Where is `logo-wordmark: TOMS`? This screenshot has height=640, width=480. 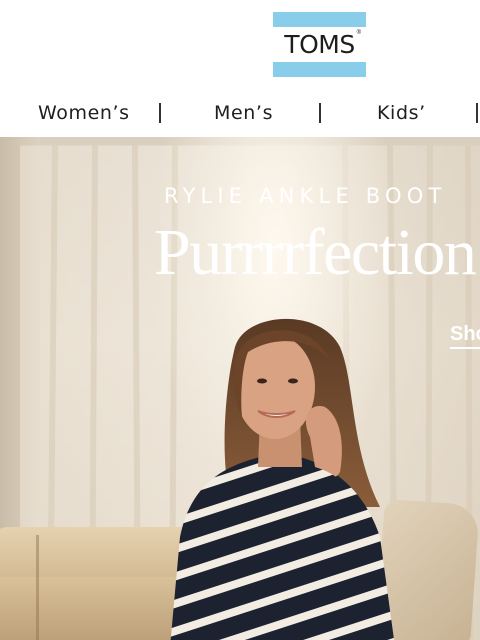
logo-wordmark: TOMS is located at coordinates (319, 44).